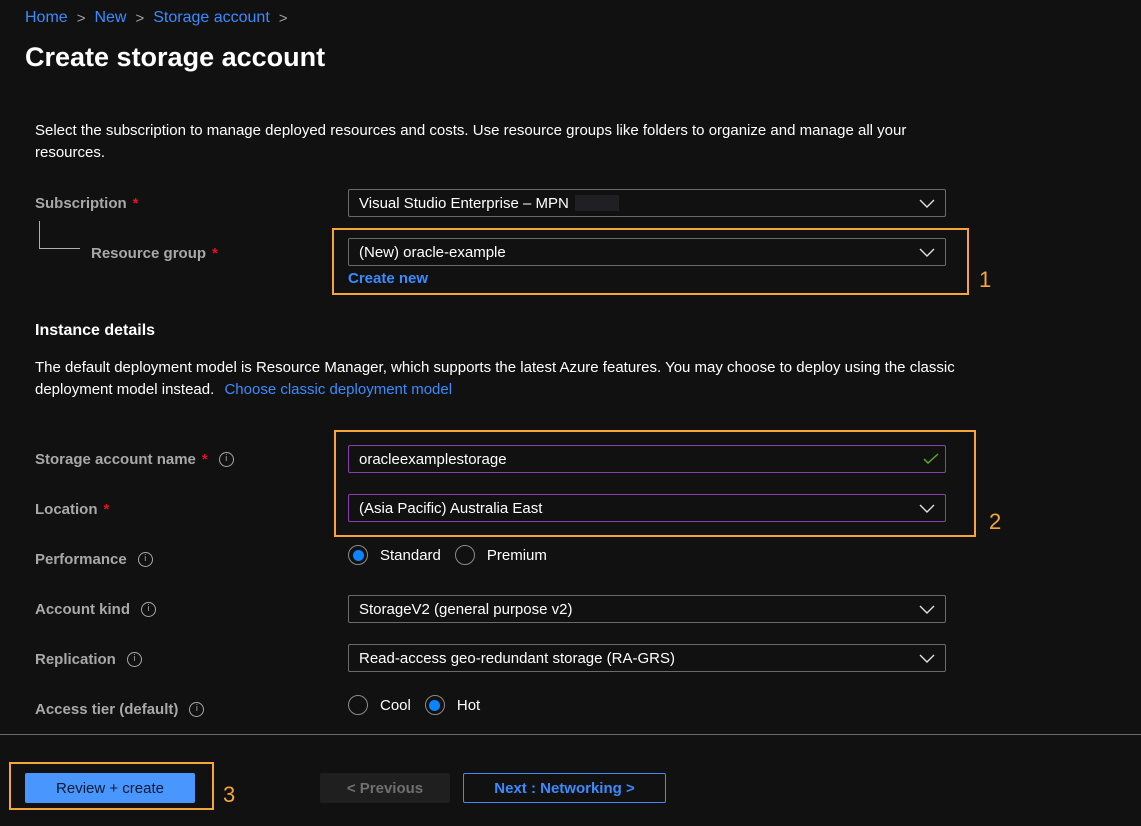 This screenshot has width=1141, height=826. Describe the element at coordinates (59, 248) in the screenshot. I see `tree-connector-horizontal` at that location.